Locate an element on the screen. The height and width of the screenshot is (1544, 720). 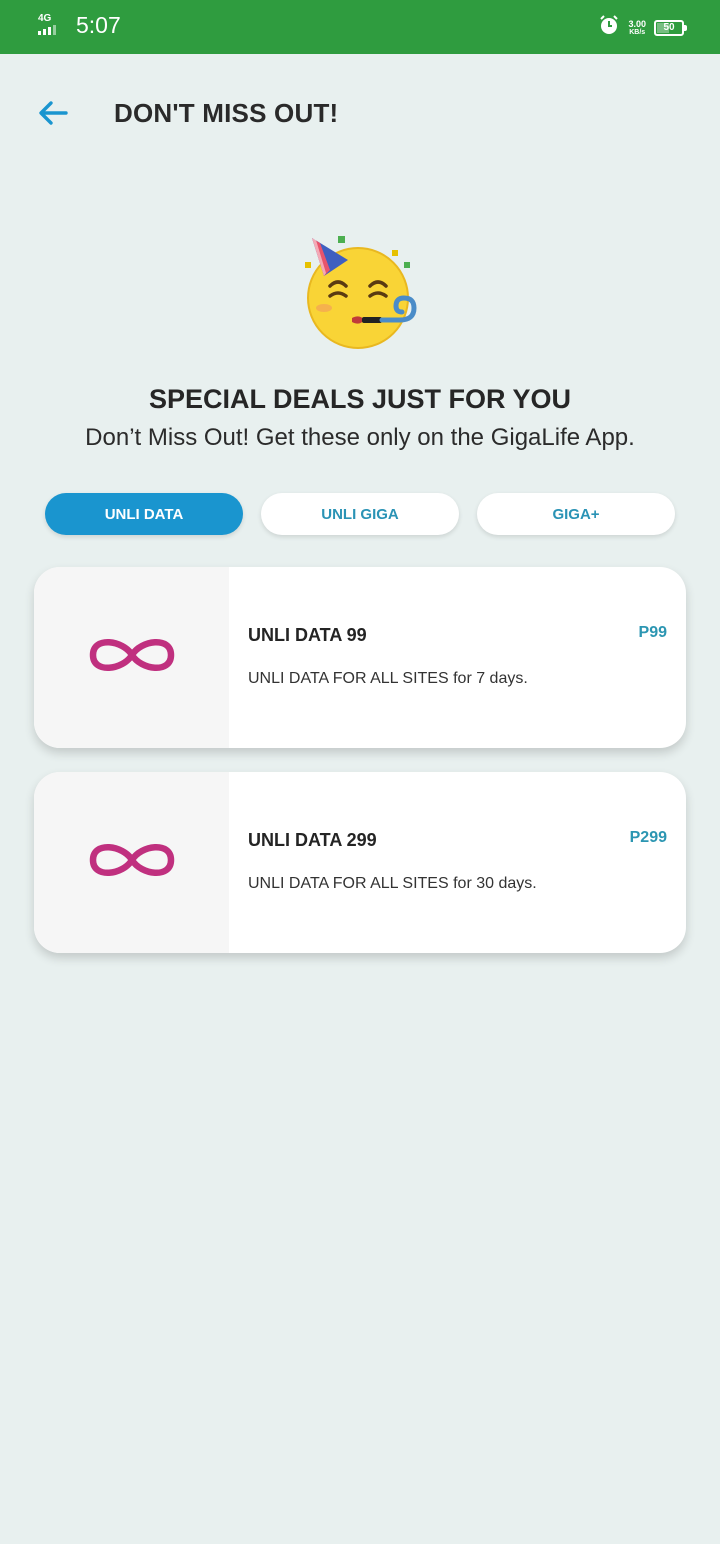
status-left: 4G 5:07 is located at coordinates (79, 25).